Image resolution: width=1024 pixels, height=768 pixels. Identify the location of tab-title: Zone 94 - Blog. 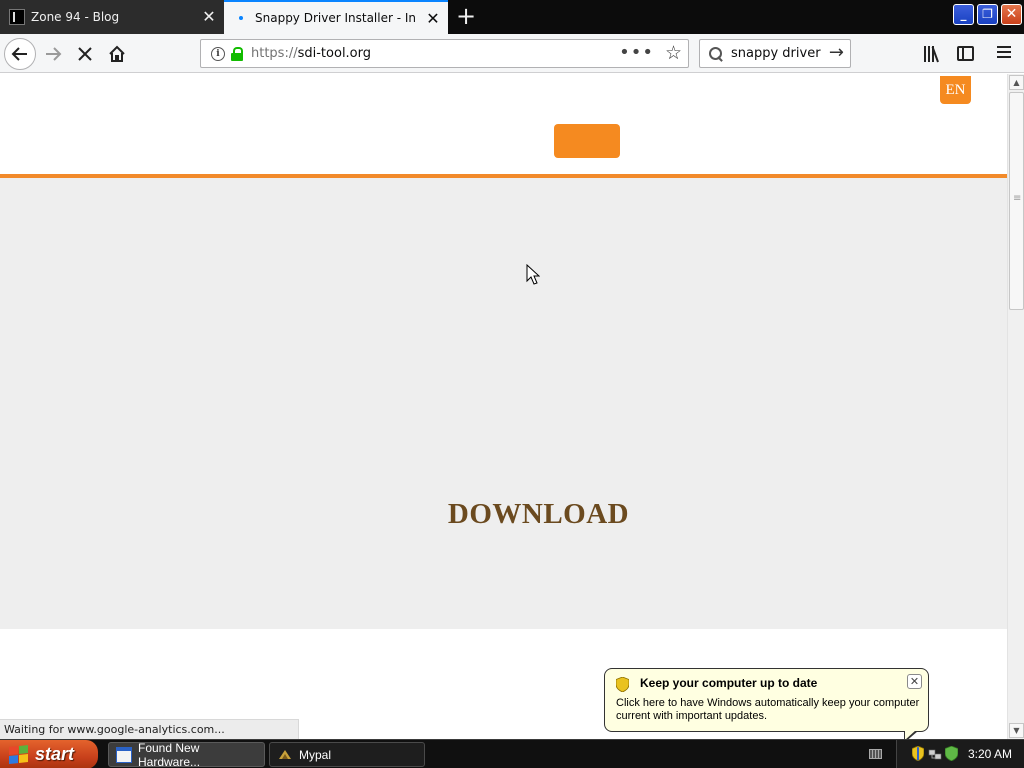
(75, 17).